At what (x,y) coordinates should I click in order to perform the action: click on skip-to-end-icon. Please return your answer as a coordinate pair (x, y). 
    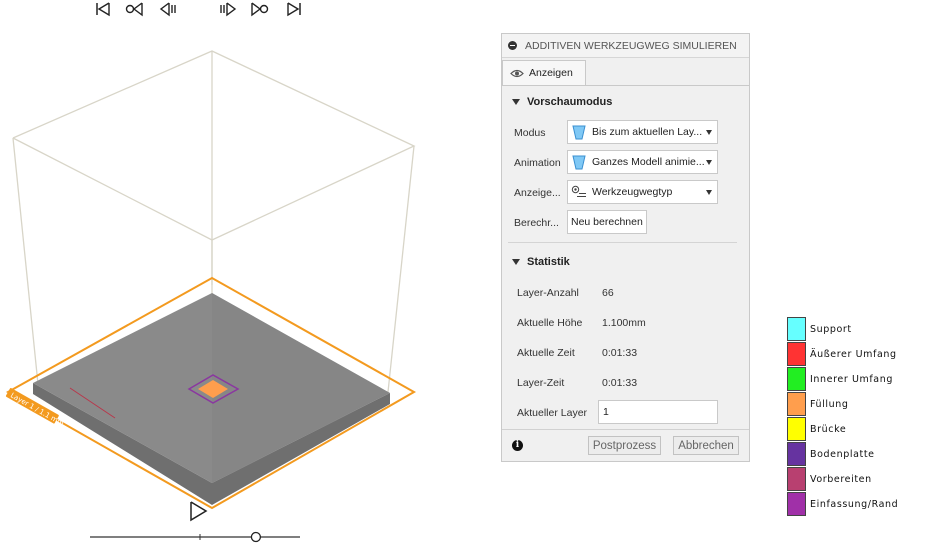
    Looking at the image, I should click on (293, 9).